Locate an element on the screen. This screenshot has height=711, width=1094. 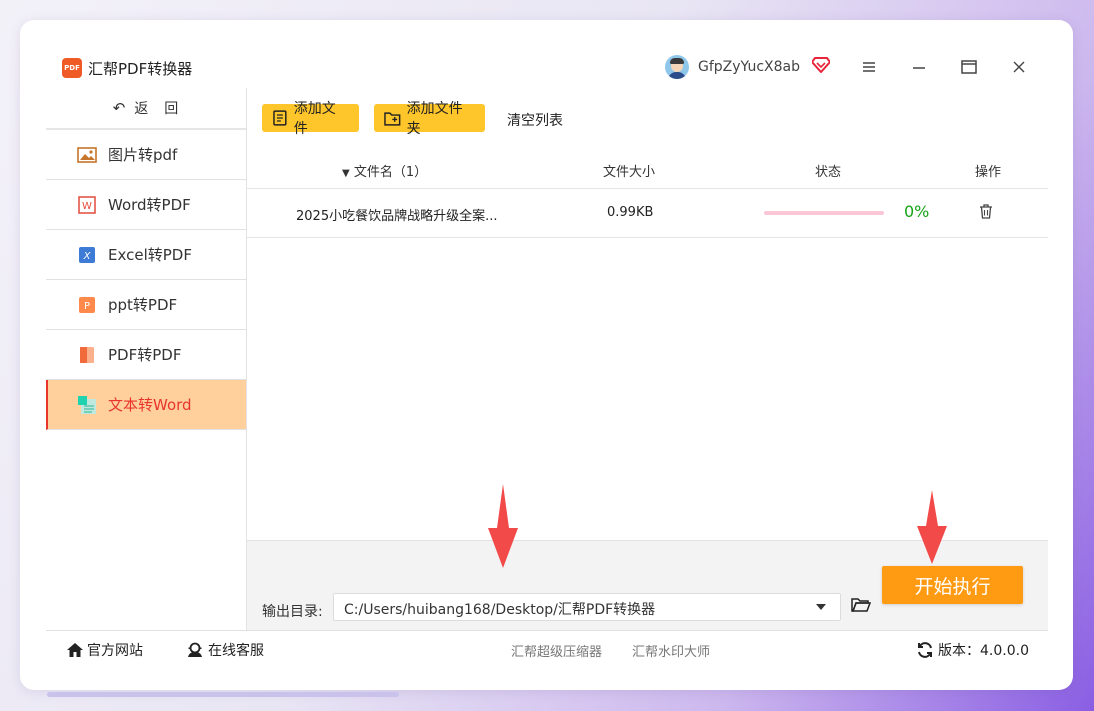
add-file-button: 添加文件 is located at coordinates (310, 119).